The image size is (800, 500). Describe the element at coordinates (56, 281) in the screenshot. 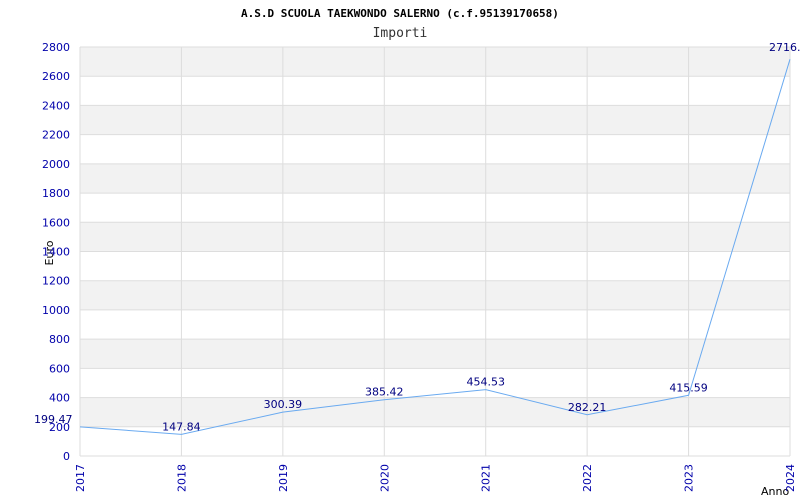

I see `y-tick-label: 1200` at that location.